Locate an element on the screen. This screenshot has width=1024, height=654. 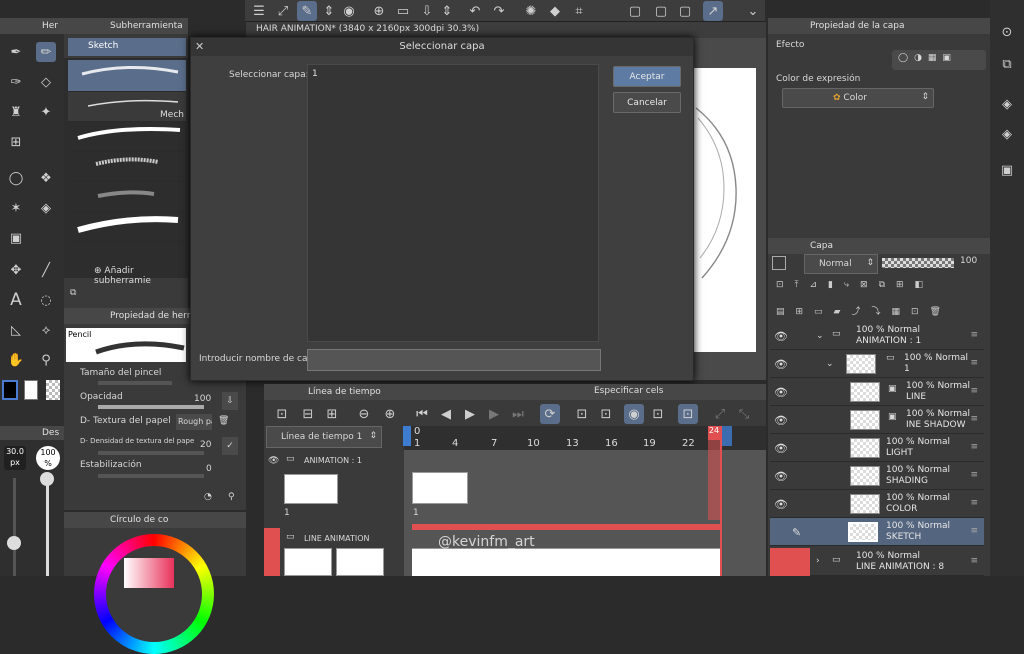
layers-icon: ◈ is located at coordinates (1007, 134).